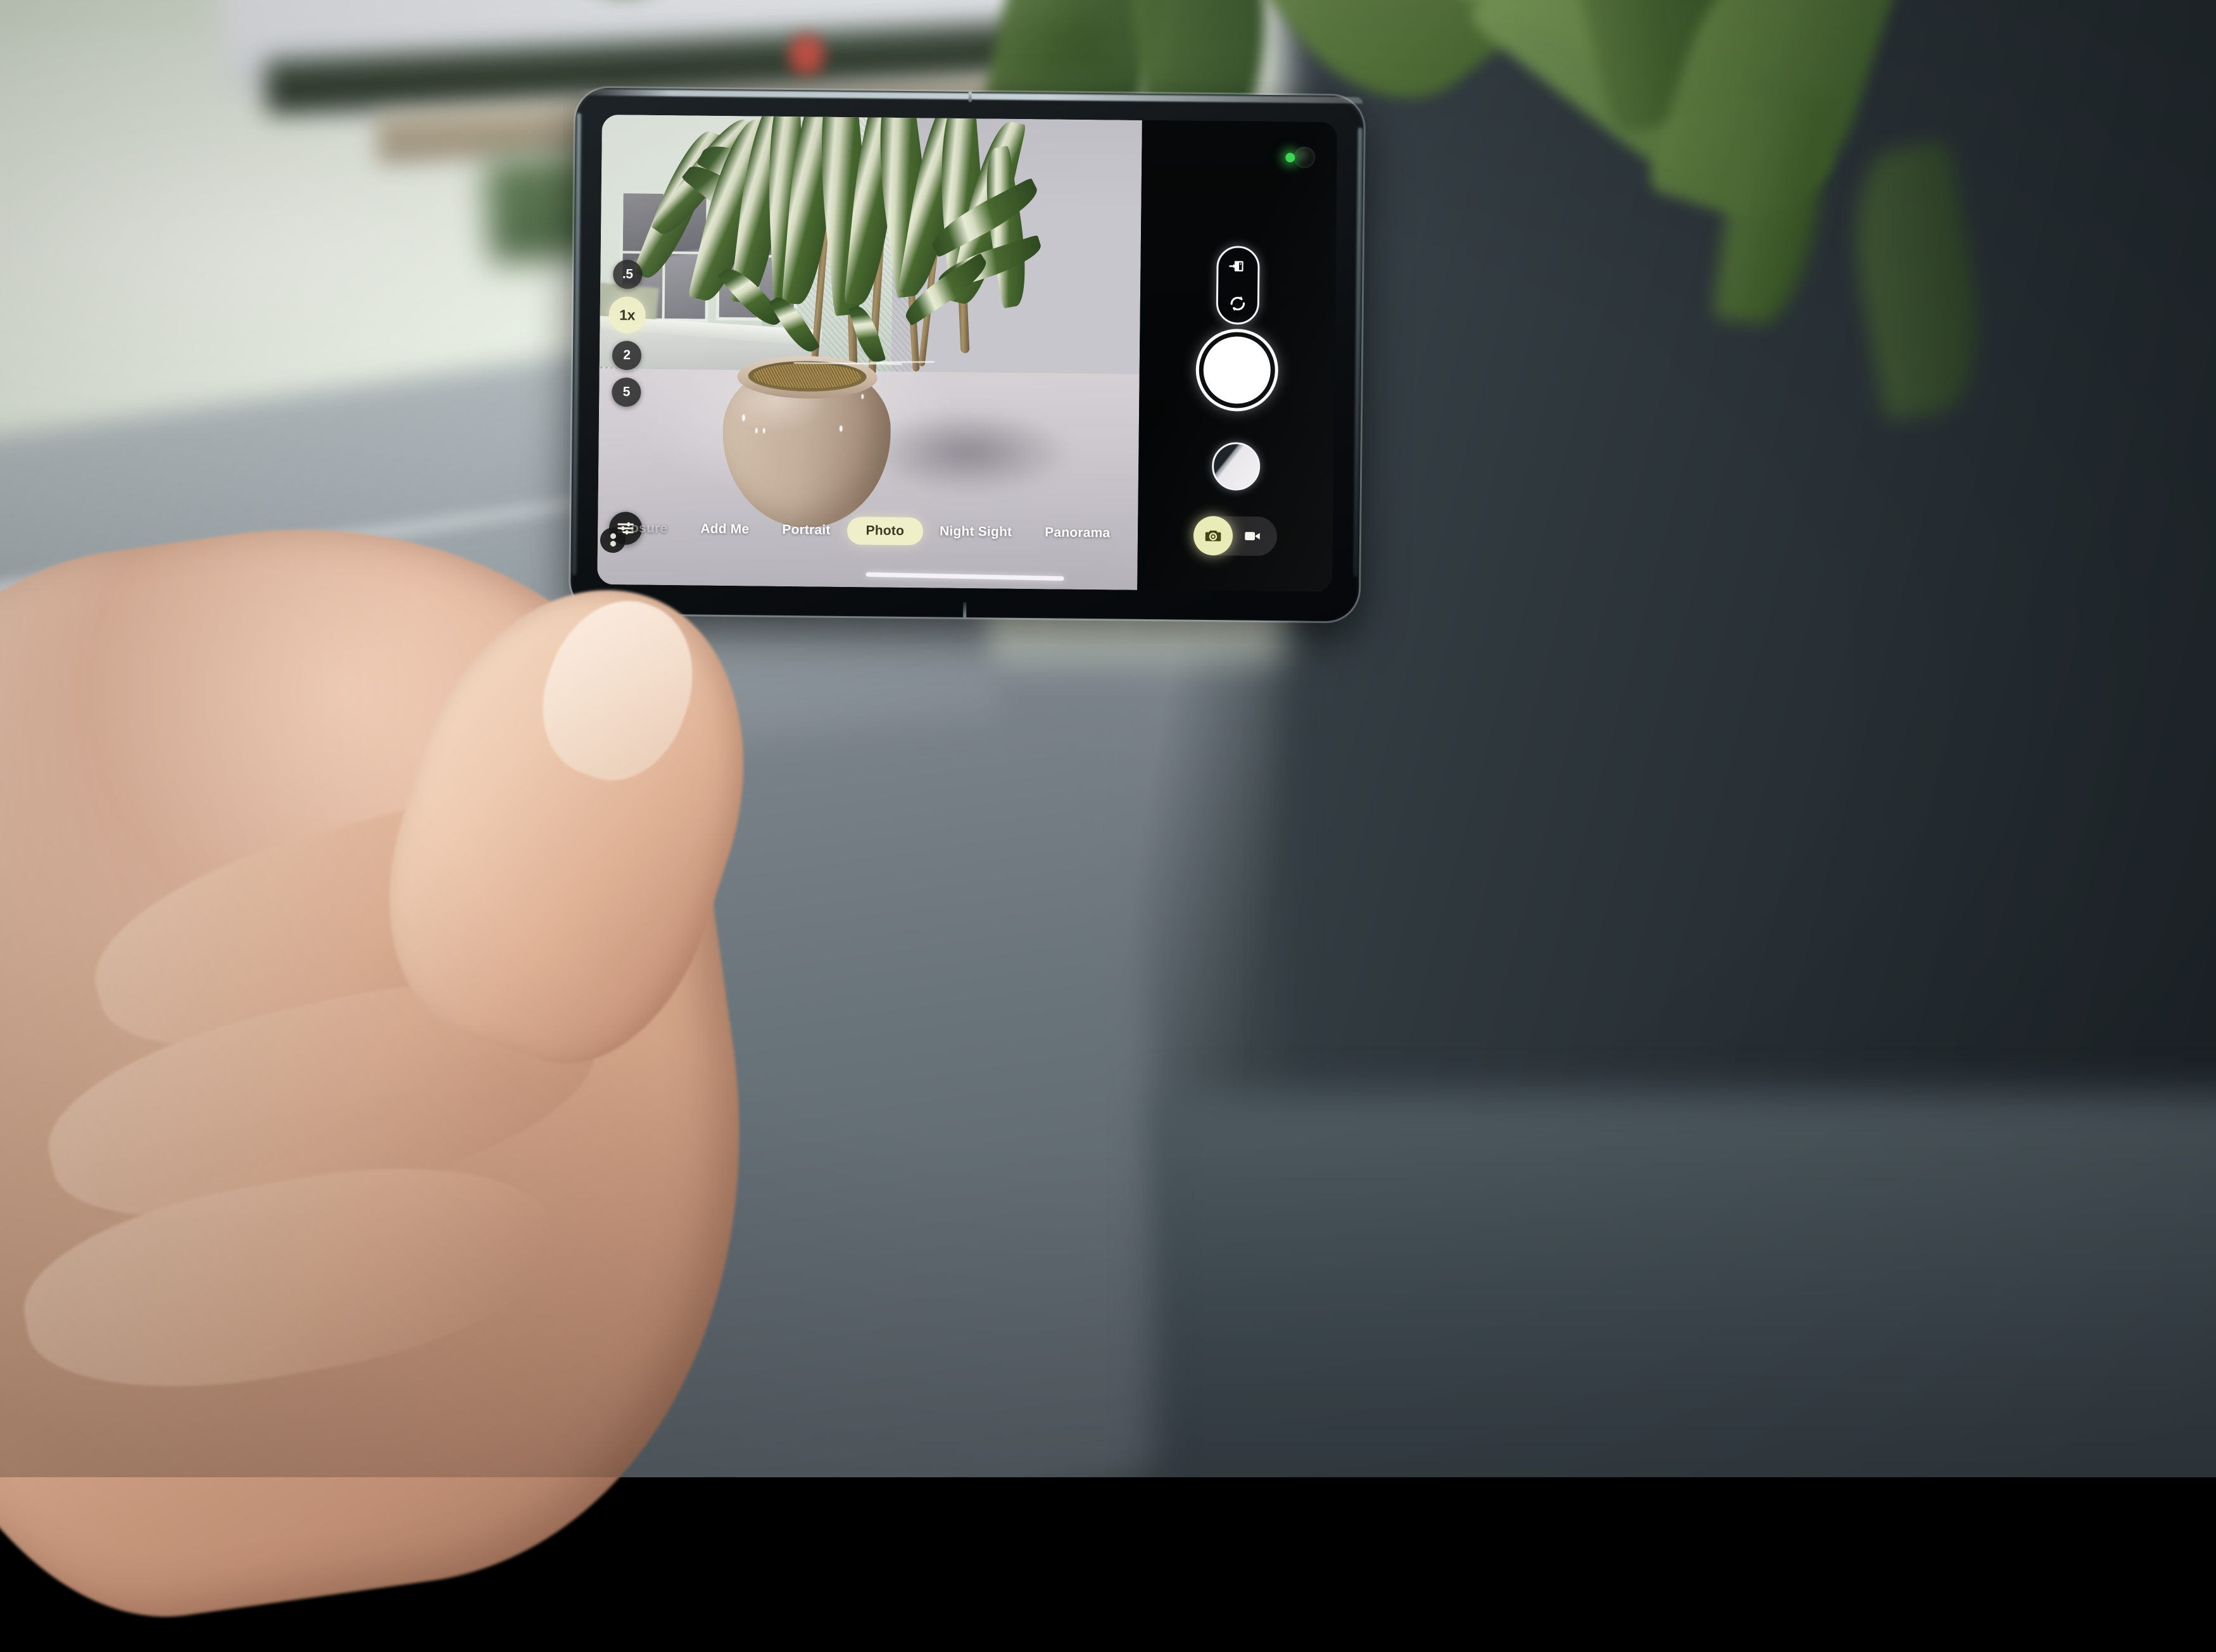 Image resolution: width=2216 pixels, height=1652 pixels. I want to click on viewfinder-pot-shadow, so click(993, 453).